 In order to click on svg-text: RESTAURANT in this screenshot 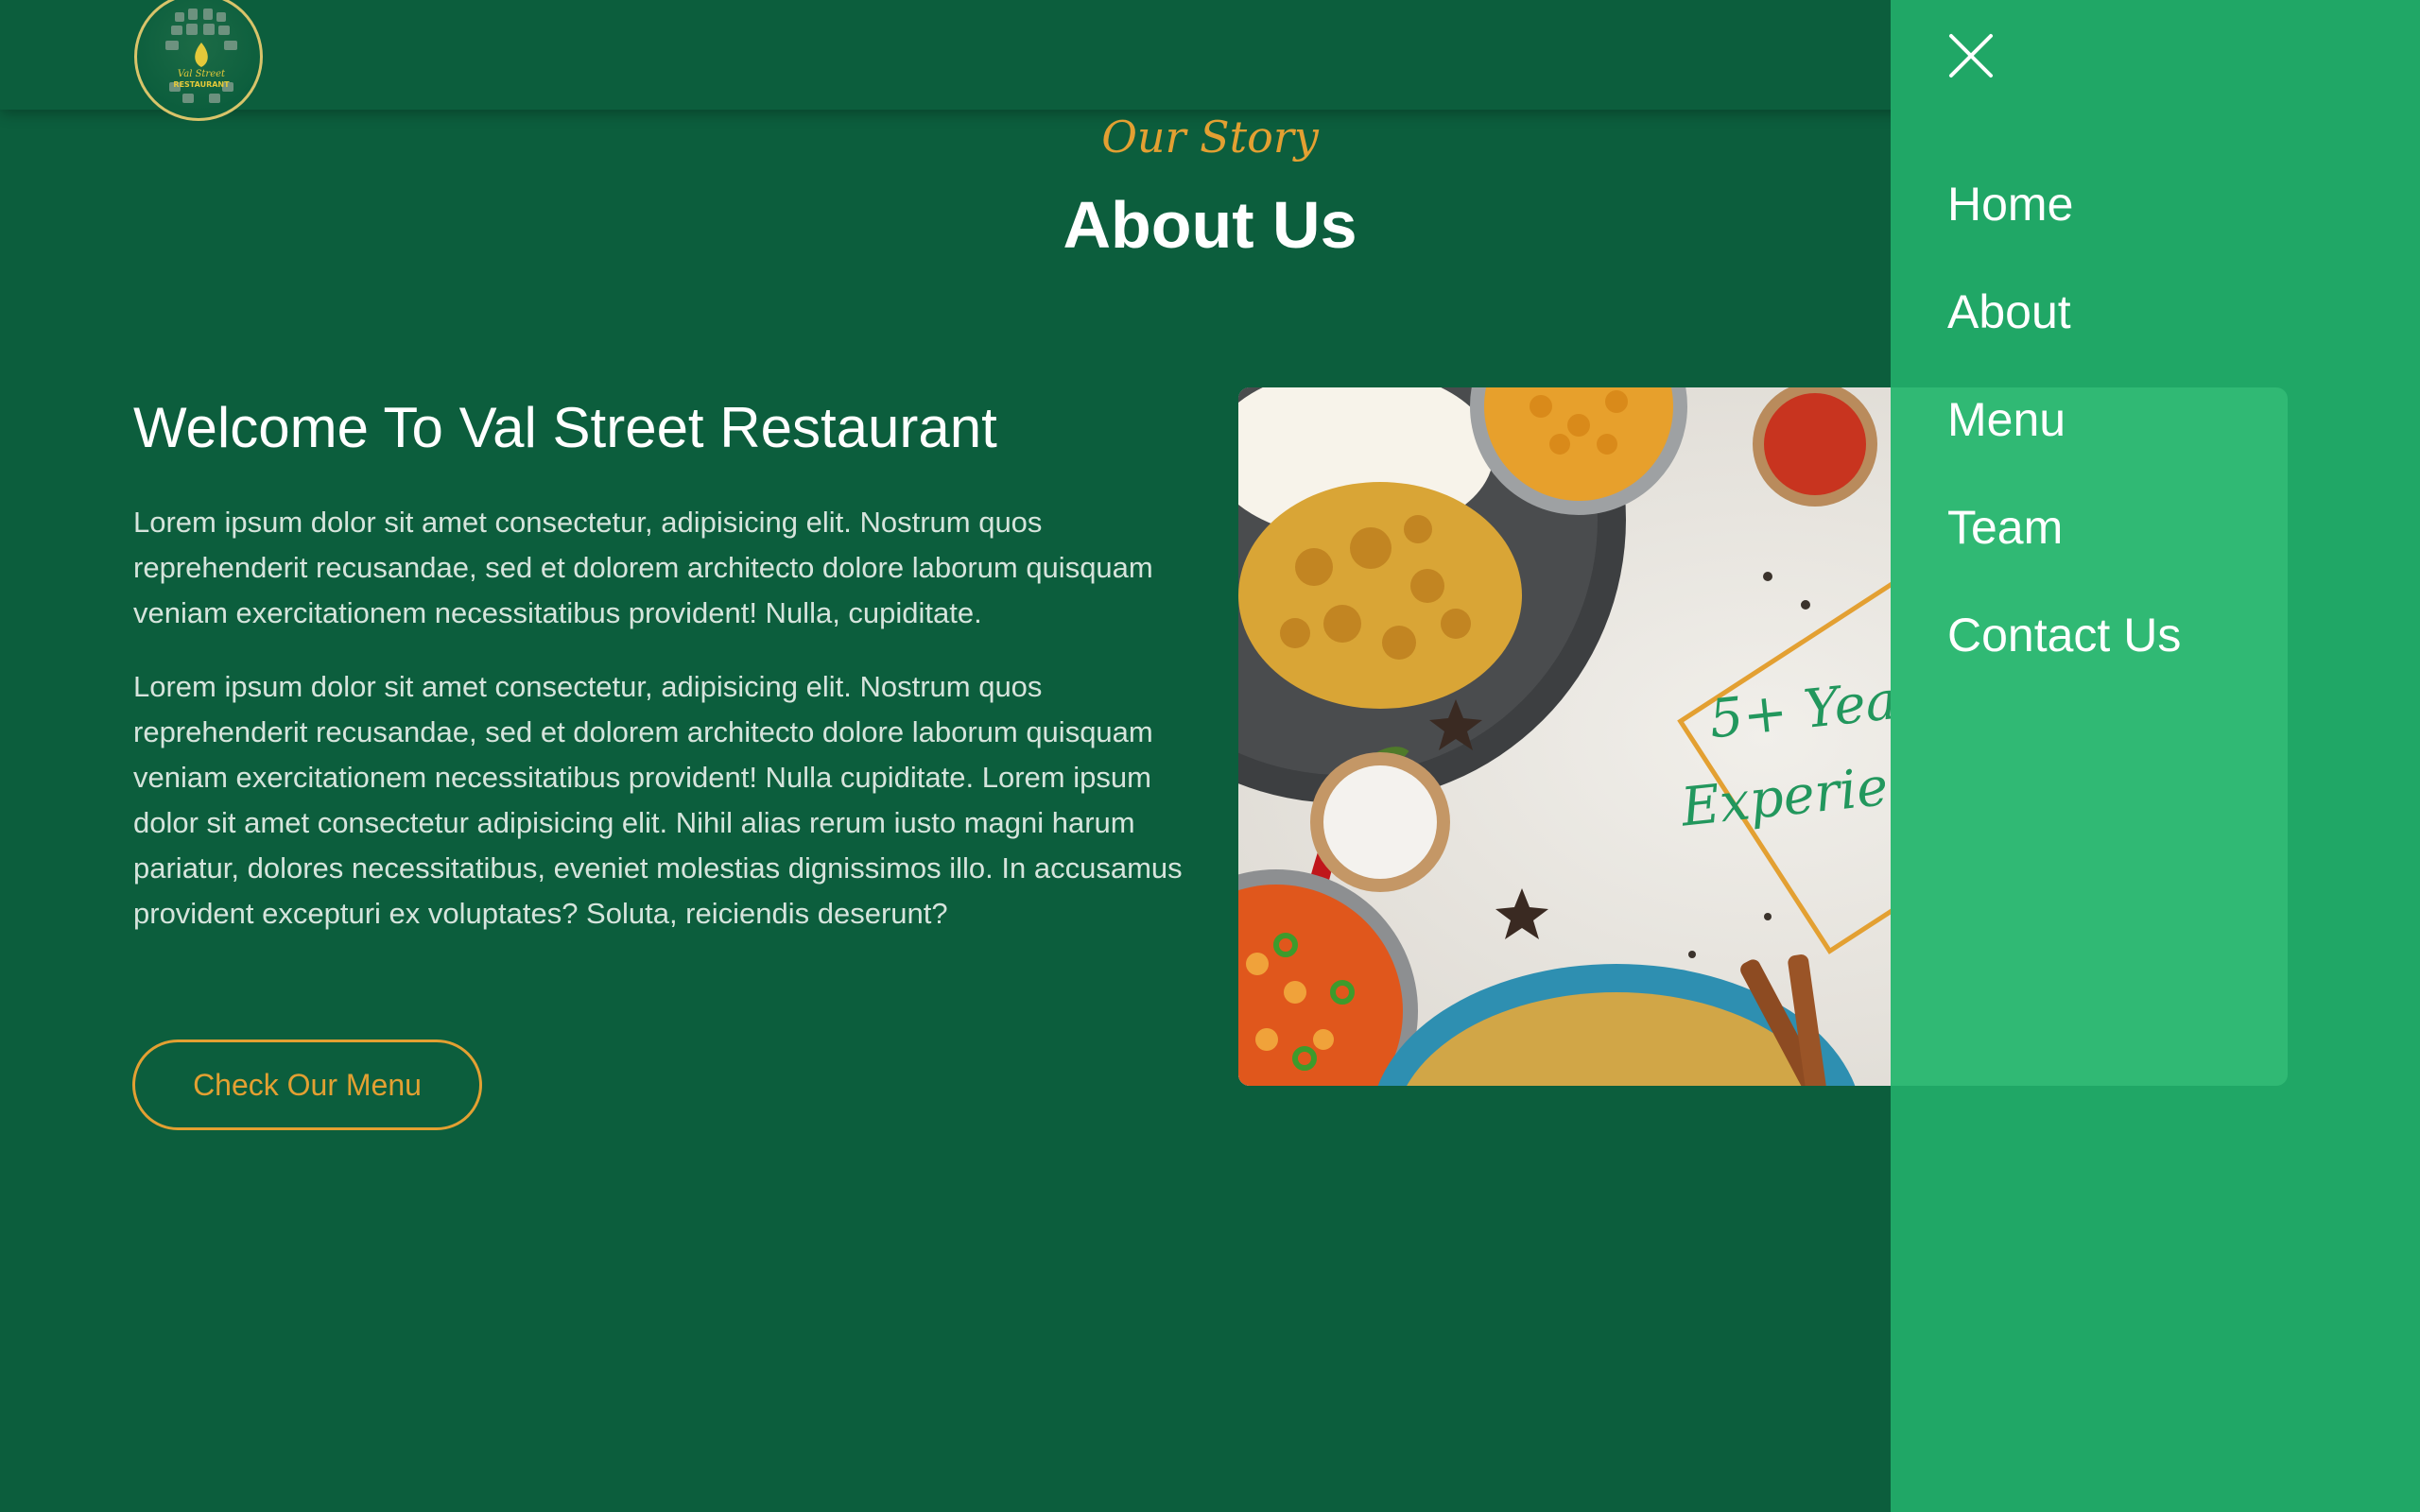, I will do `click(201, 84)`.